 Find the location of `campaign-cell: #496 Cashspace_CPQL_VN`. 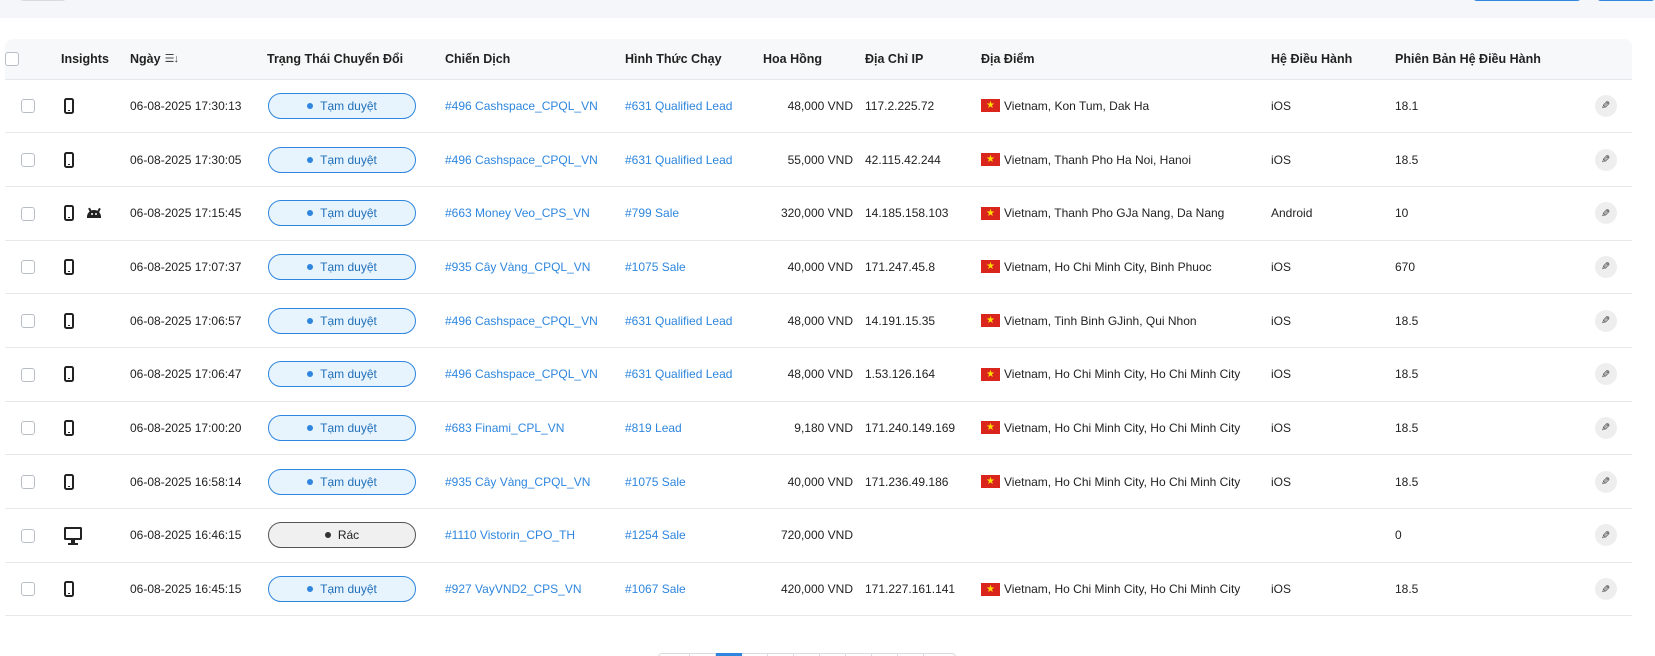

campaign-cell: #496 Cashspace_CPQL_VN is located at coordinates (535, 106).